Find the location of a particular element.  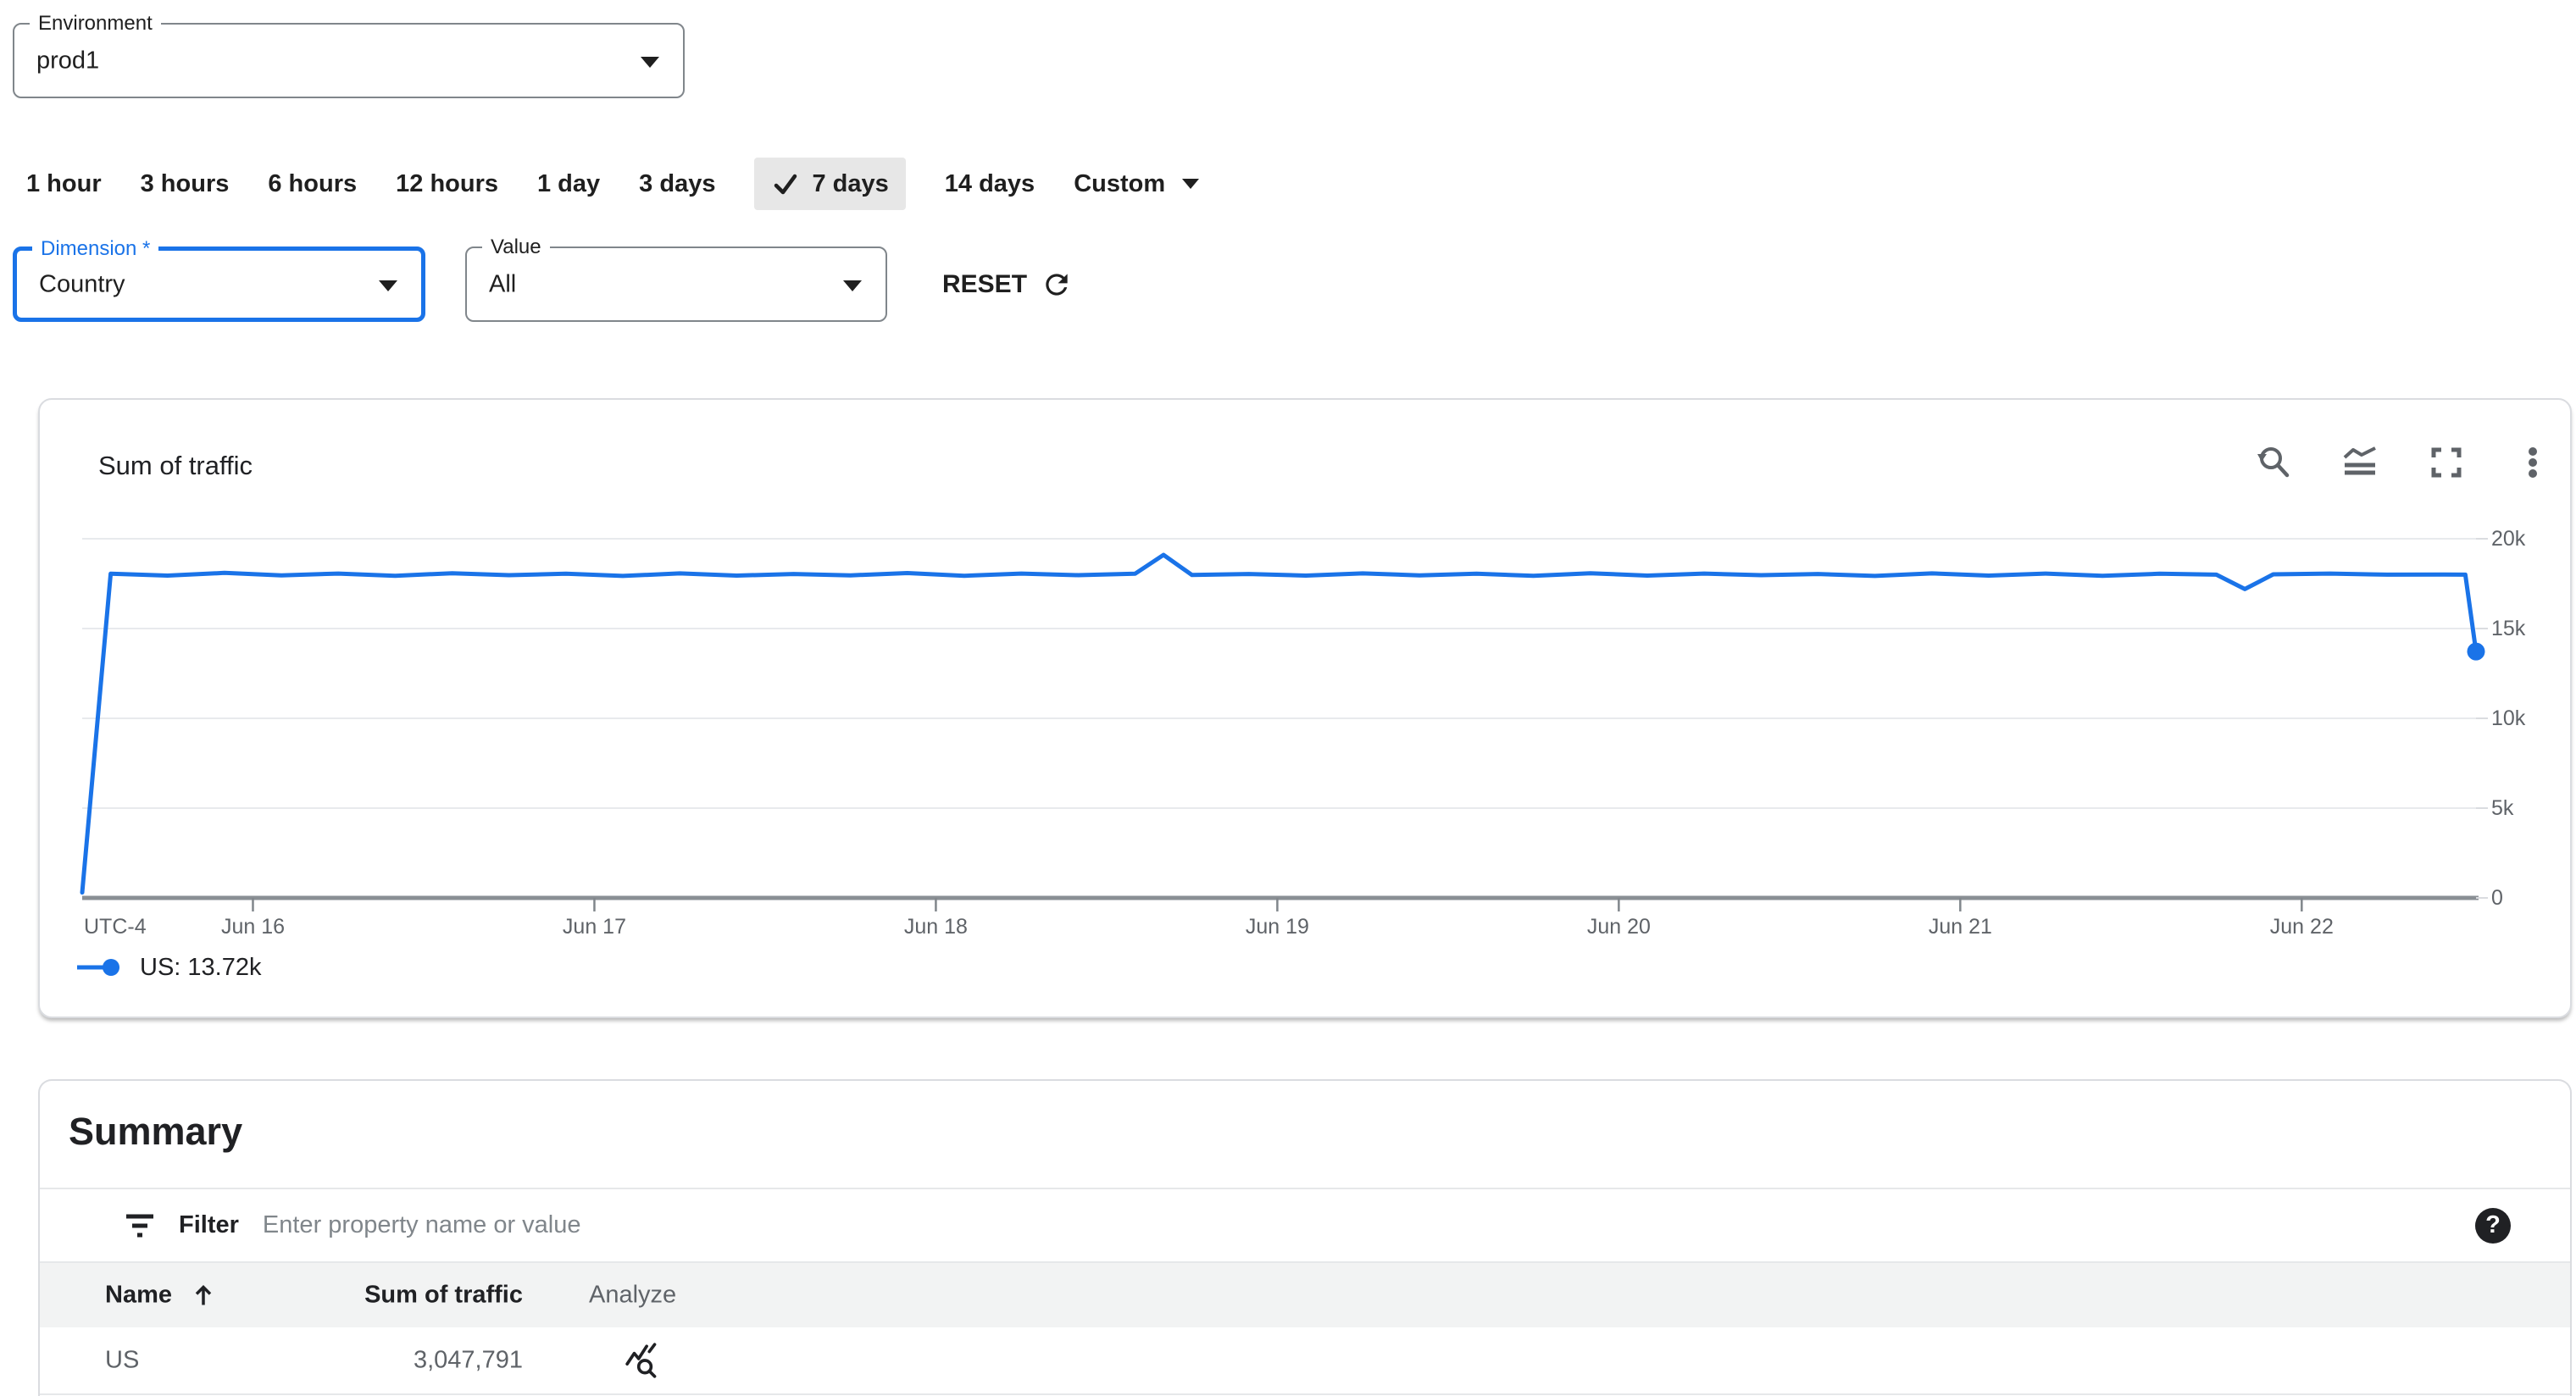

value-select: Value All is located at coordinates (676, 278).